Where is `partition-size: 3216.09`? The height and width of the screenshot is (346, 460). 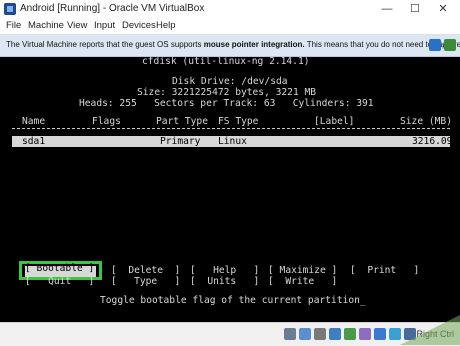
partition-size: 3216.09 is located at coordinates (432, 141).